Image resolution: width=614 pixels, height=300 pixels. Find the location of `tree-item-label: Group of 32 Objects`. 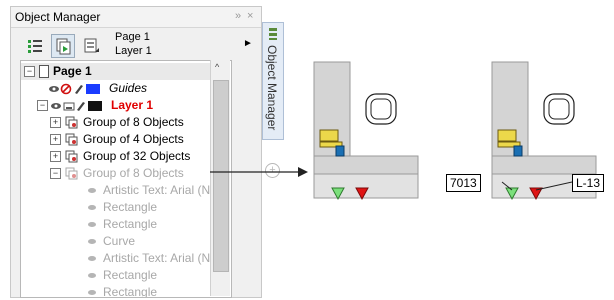

tree-item-label: Group of 32 Objects is located at coordinates (137, 156).